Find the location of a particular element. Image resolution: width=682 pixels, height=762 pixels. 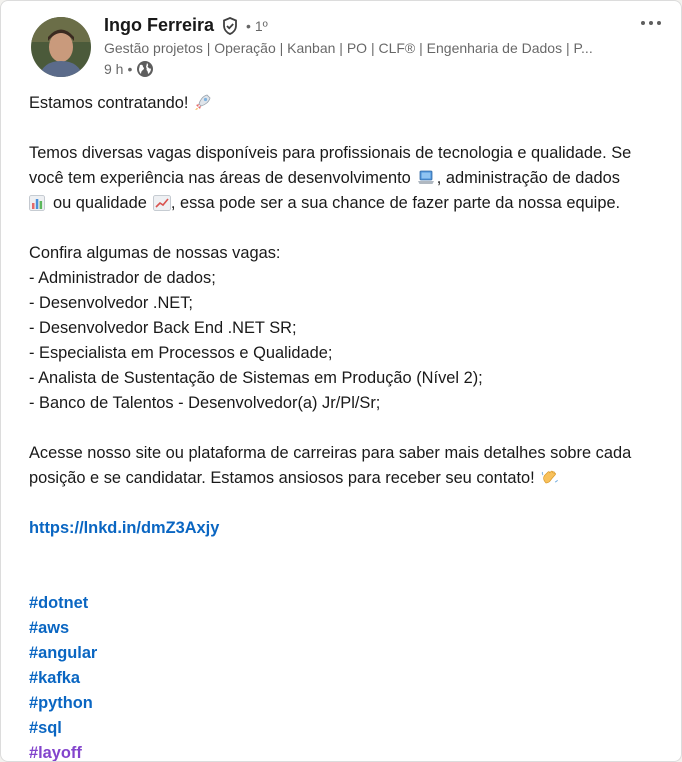

post-time: 9 h is located at coordinates (114, 69).